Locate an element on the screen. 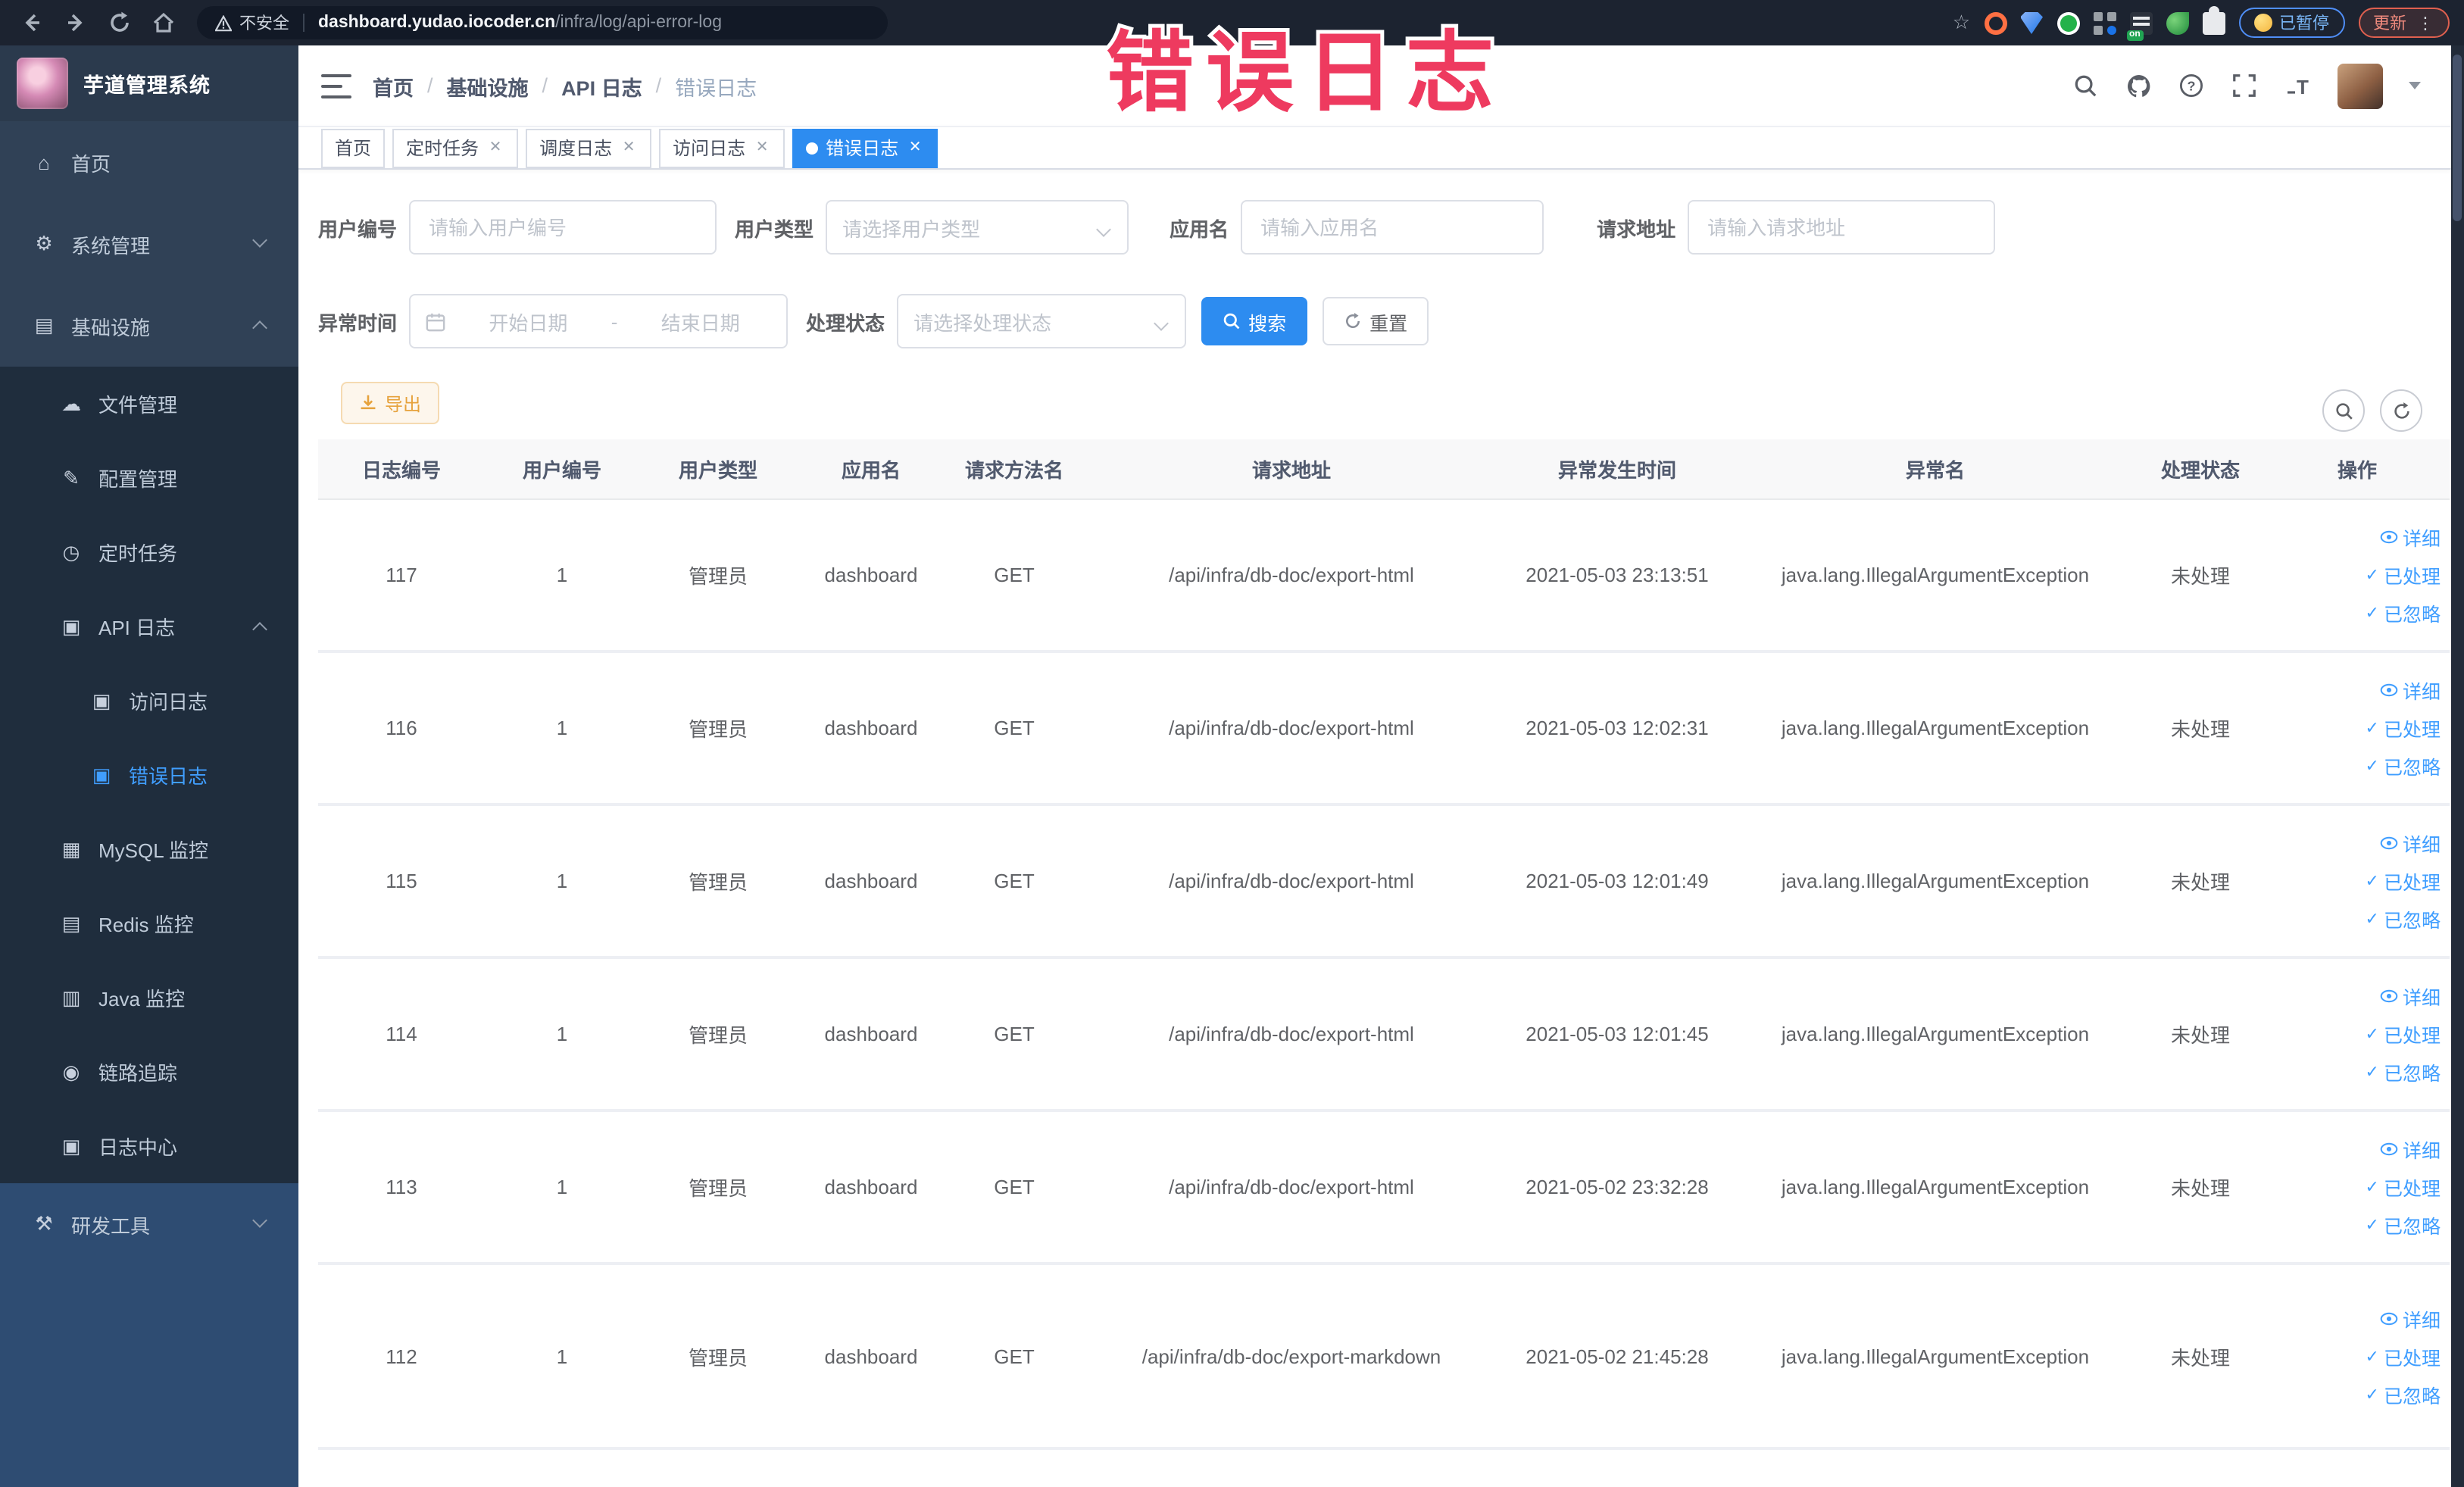 This screenshot has height=1487, width=2464. edit-icon: ✎ is located at coordinates (71, 477).